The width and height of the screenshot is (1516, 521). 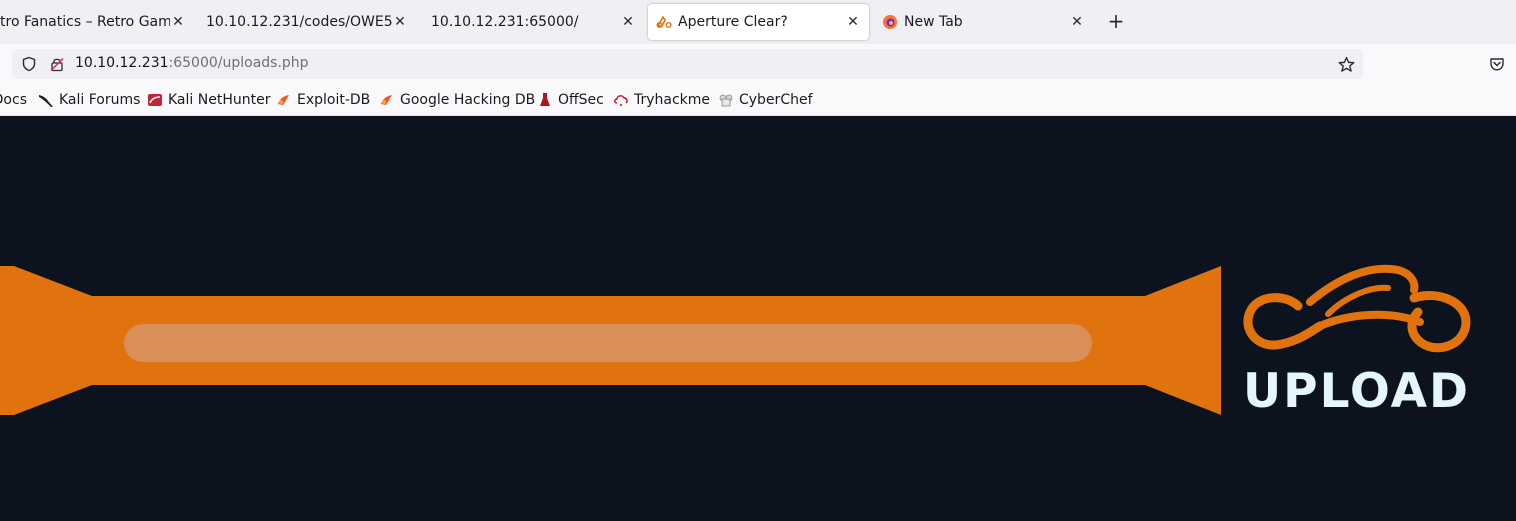 I want to click on upload-title: UPLOAD, so click(x=1356, y=391).